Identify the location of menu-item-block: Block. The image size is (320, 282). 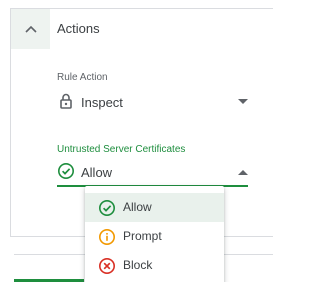
(154, 265).